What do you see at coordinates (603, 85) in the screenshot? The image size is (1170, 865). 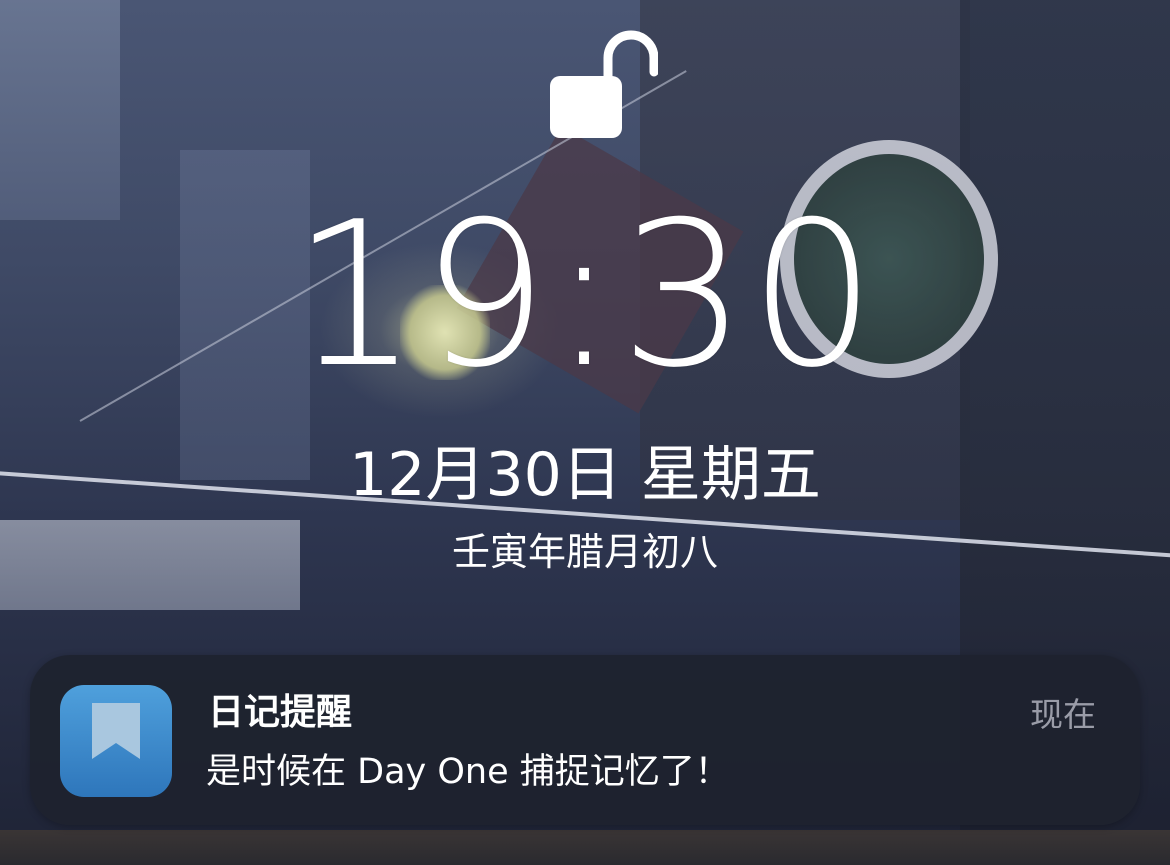 I see `unlocked-padlock-icon` at bounding box center [603, 85].